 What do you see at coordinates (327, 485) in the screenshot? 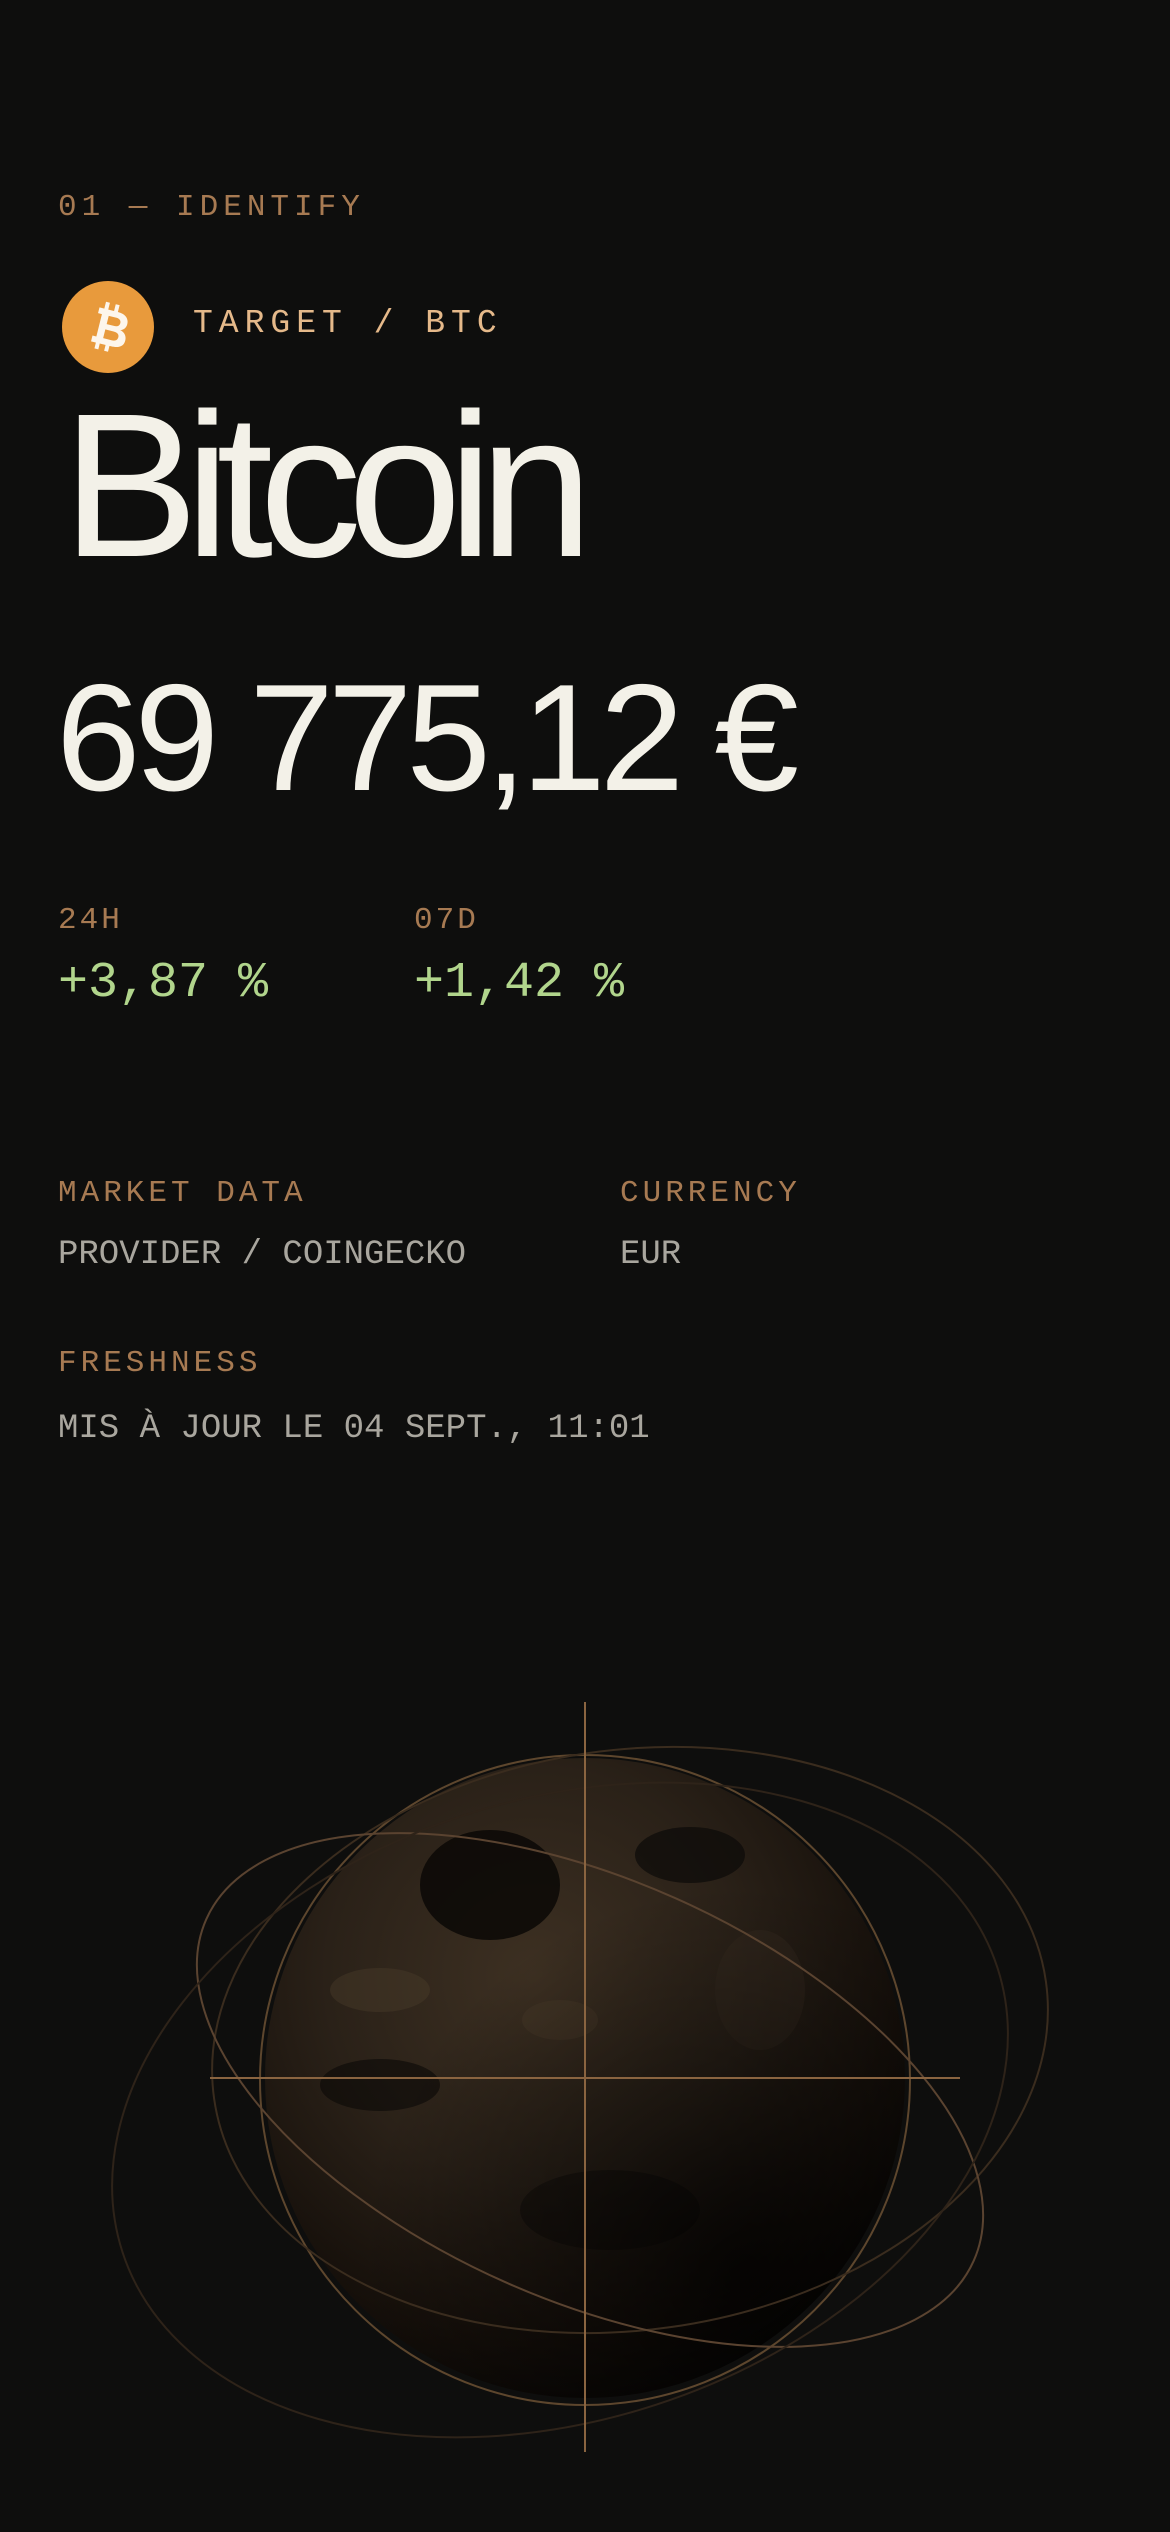
I see `asset-name: Bitcoin` at bounding box center [327, 485].